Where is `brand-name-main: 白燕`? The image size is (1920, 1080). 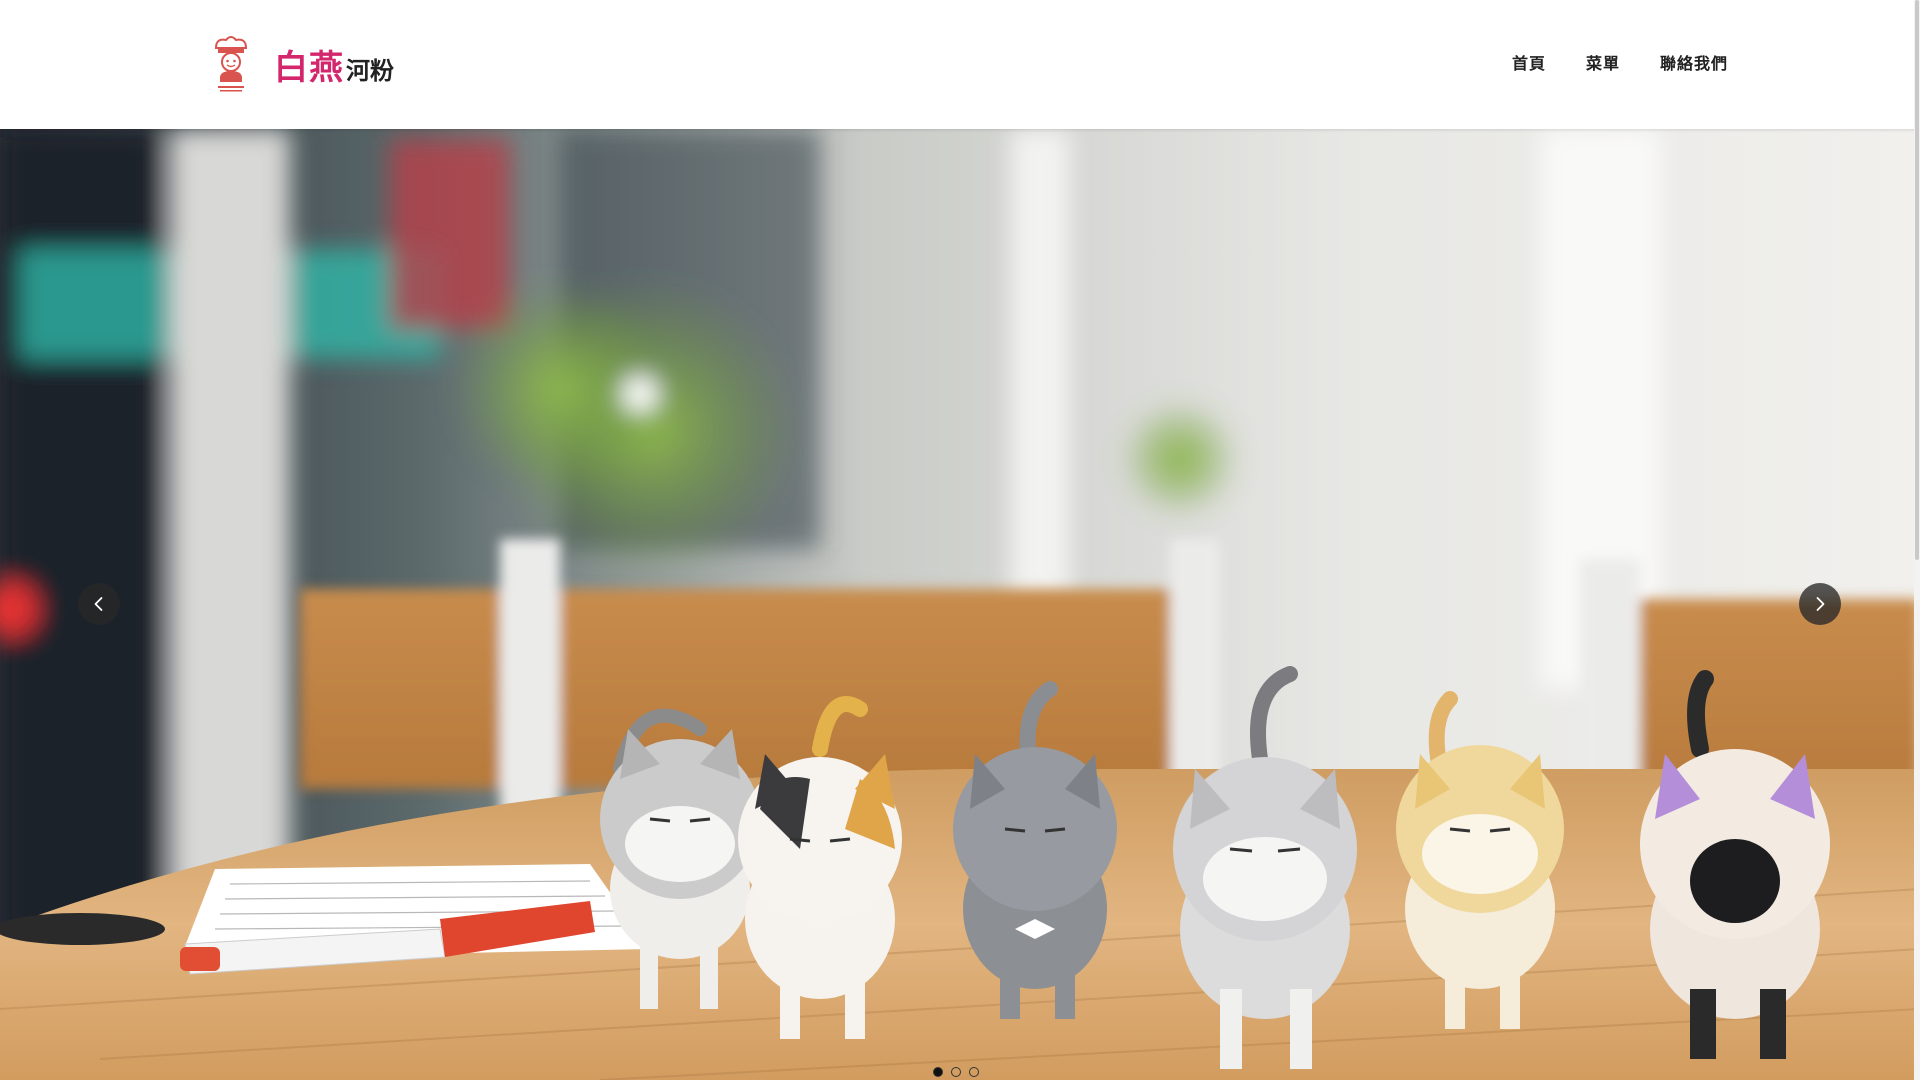
brand-name-main: 白燕 is located at coordinates (309, 67).